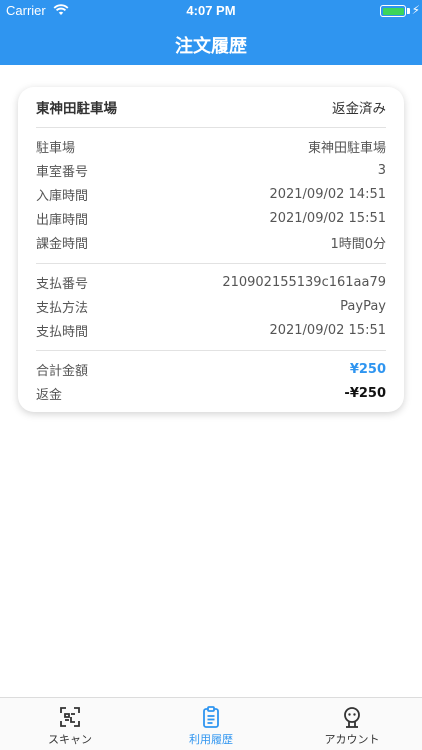  I want to click on detail-label: 課金時間, so click(62, 244).